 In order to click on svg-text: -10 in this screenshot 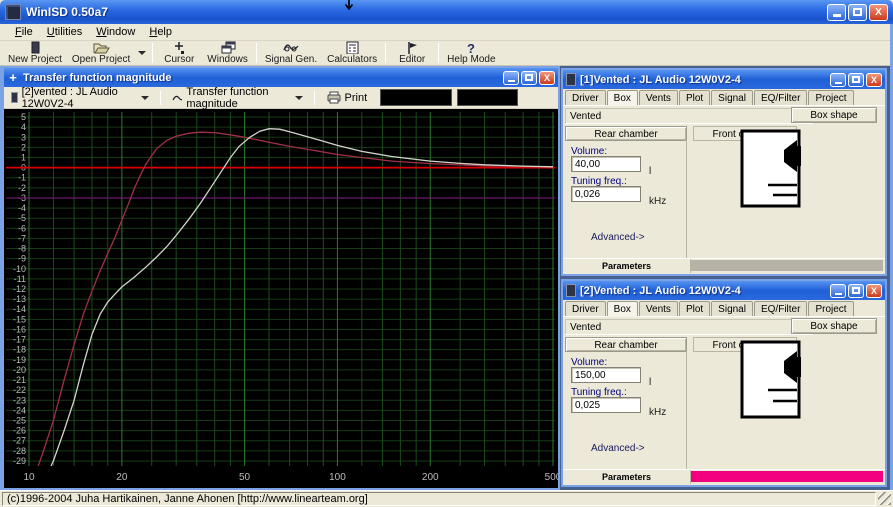, I will do `click(19, 269)`.